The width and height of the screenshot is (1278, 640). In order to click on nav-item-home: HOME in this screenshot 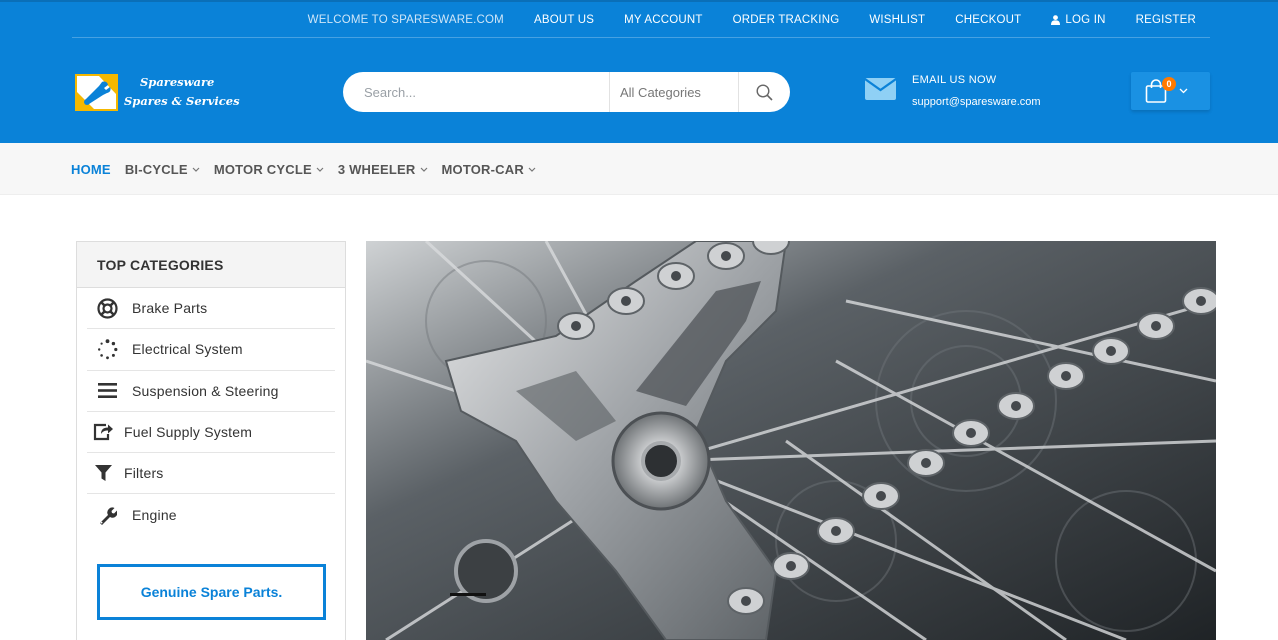, I will do `click(91, 169)`.